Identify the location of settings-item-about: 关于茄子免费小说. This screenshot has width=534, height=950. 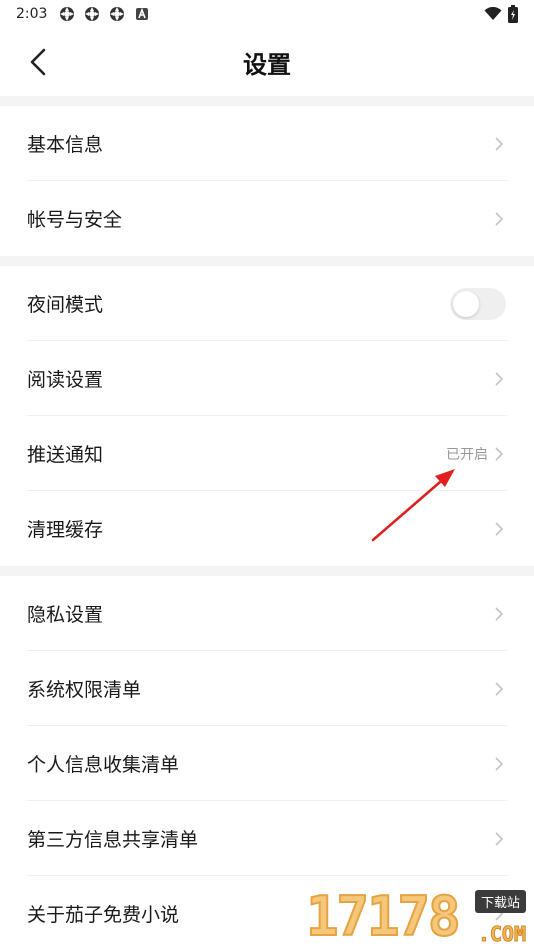
(267, 913).